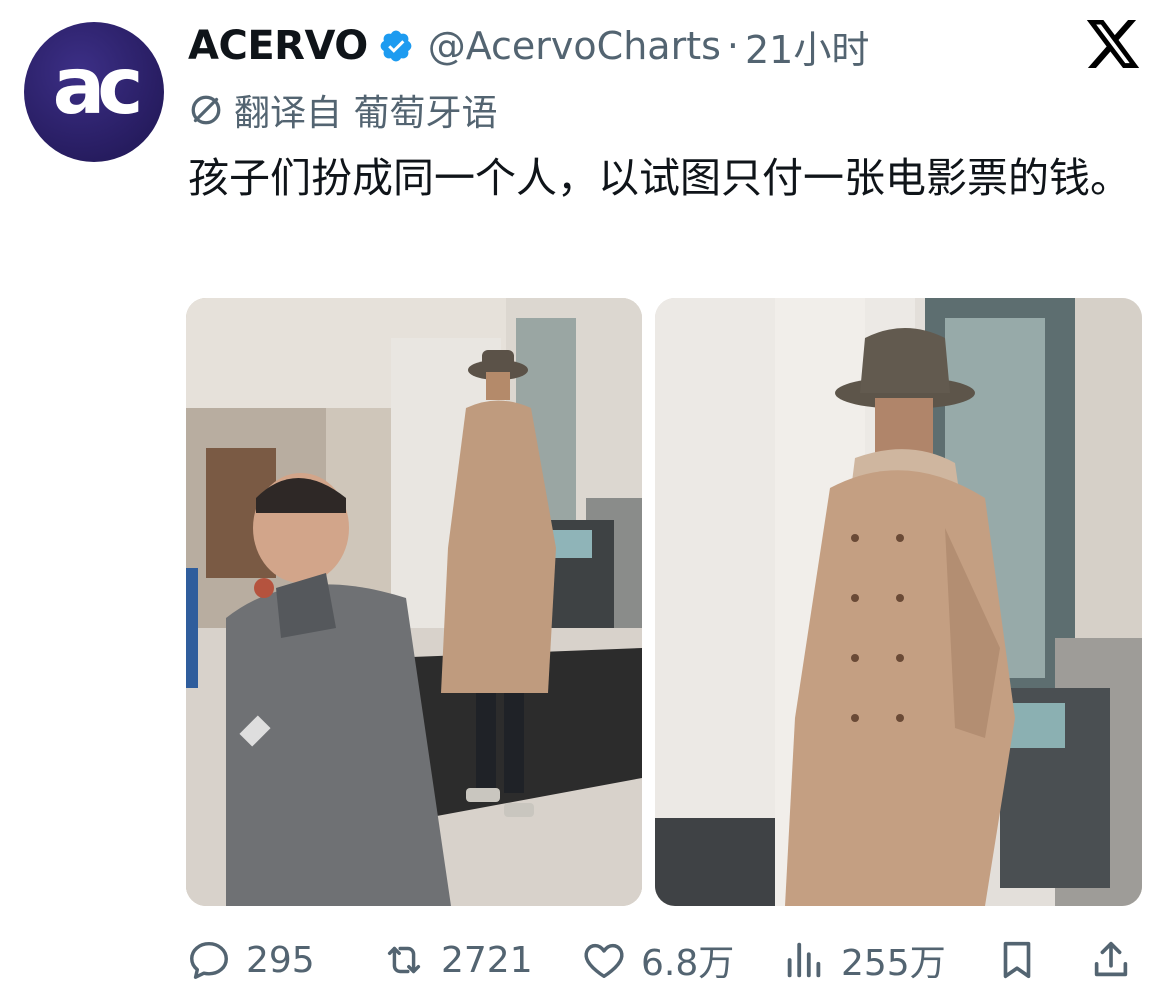  I want to click on translate-icon, so click(206, 110).